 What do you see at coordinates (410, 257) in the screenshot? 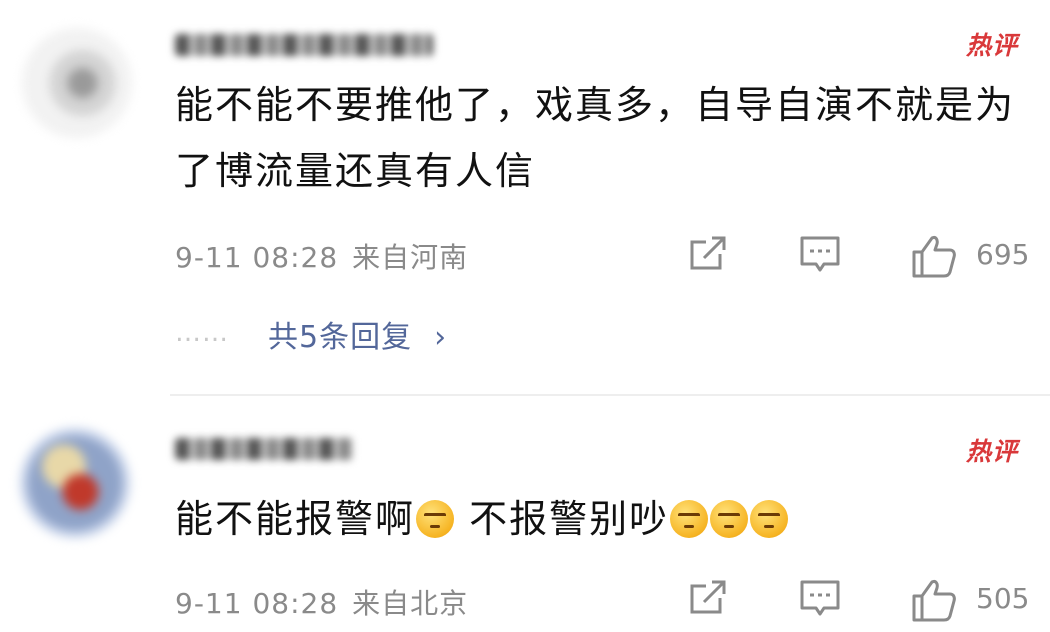
I see `comment-location: 来自河南` at bounding box center [410, 257].